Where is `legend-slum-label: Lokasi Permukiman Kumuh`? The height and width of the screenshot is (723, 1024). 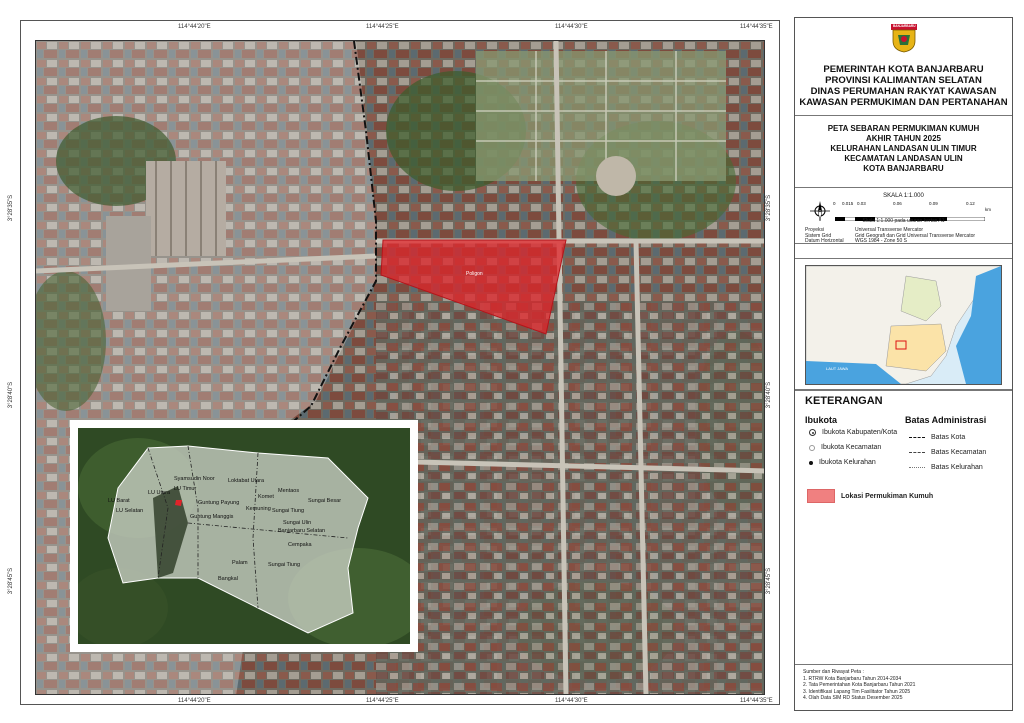
legend-slum-label: Lokasi Permukiman Kumuh is located at coordinates (887, 496).